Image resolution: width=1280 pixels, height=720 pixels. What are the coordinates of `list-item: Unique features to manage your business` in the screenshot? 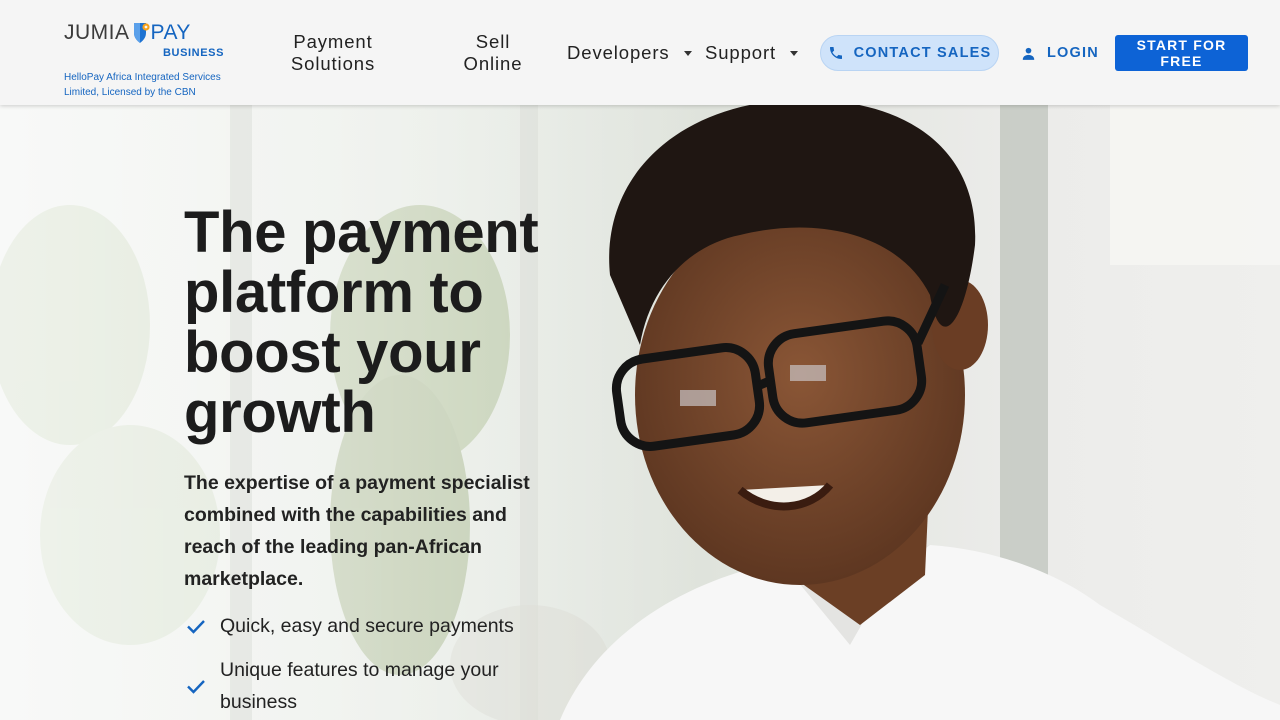 It's located at (364, 686).